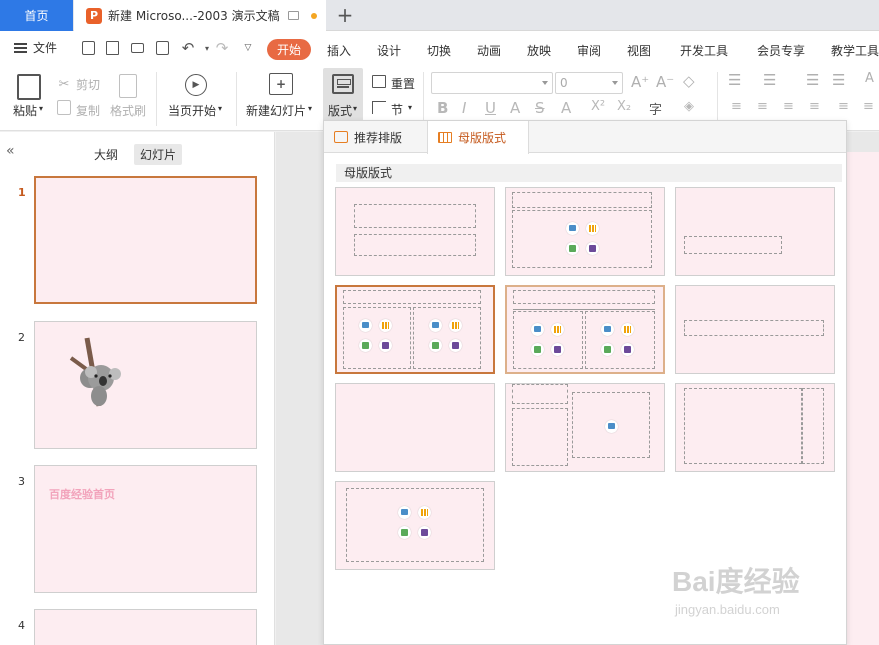 This screenshot has height=645, width=879. Describe the element at coordinates (88, 110) in the screenshot. I see `copy-button: 复制` at that location.